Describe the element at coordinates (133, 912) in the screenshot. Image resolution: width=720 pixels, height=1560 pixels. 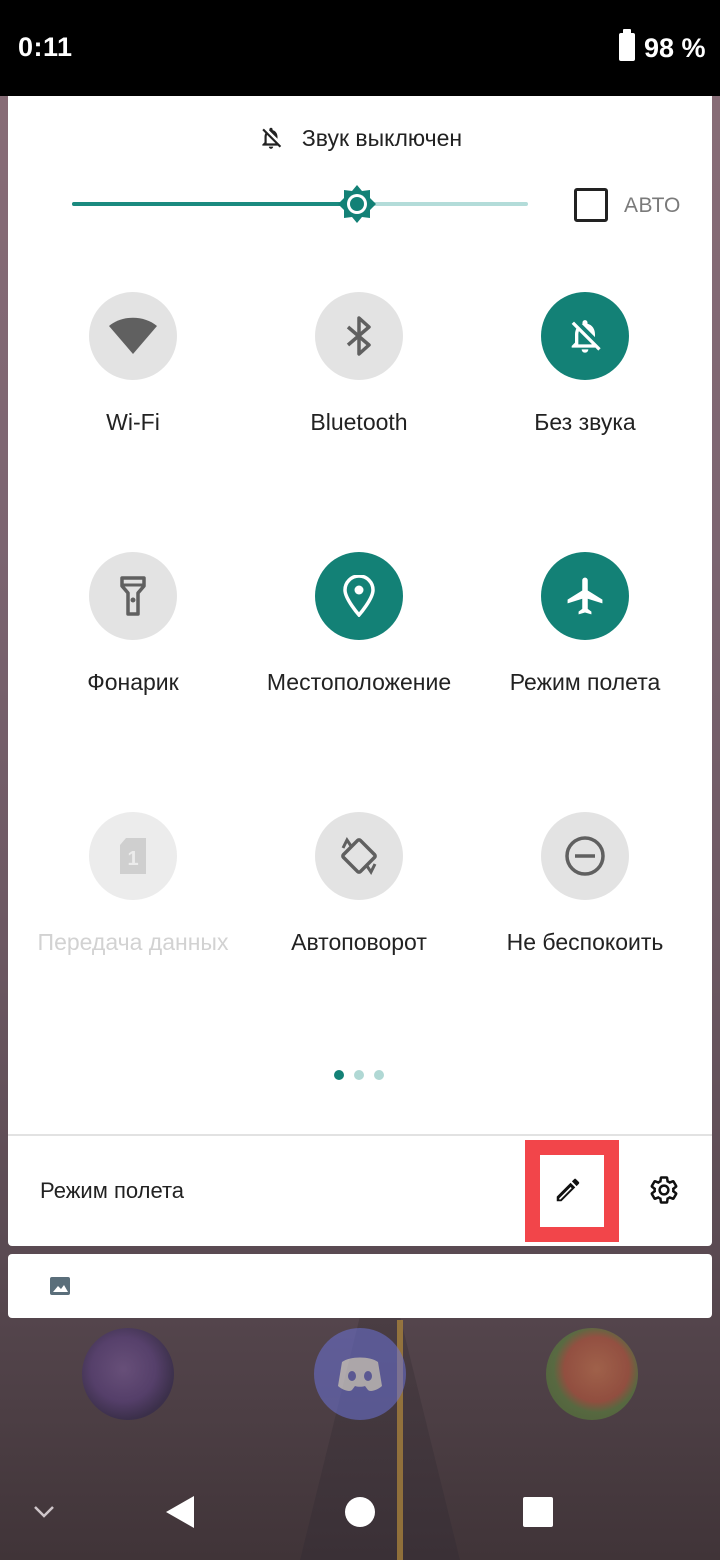
I see `tile-mobile-data: 1 Передача данных` at that location.